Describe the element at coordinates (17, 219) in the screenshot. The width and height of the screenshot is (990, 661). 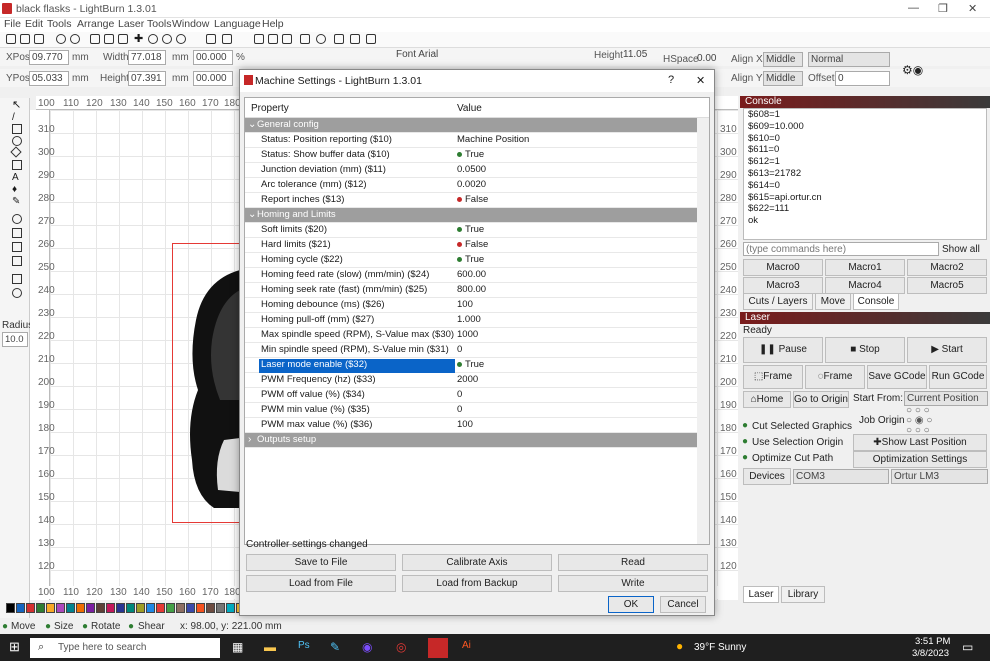
I see `tabs-icon` at that location.